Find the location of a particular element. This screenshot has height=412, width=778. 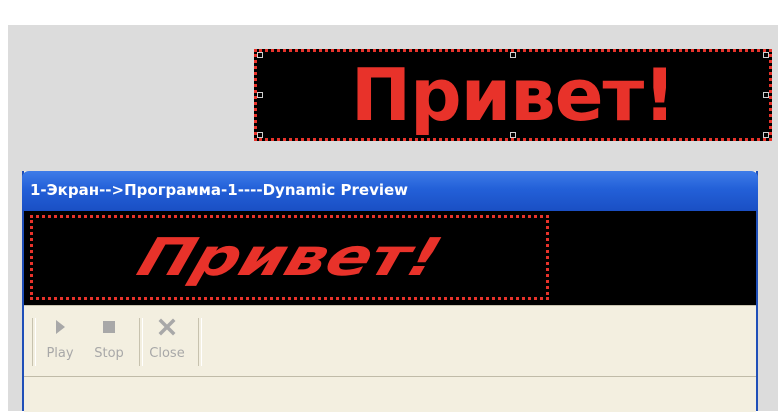

play-label: Play is located at coordinates (60, 353).